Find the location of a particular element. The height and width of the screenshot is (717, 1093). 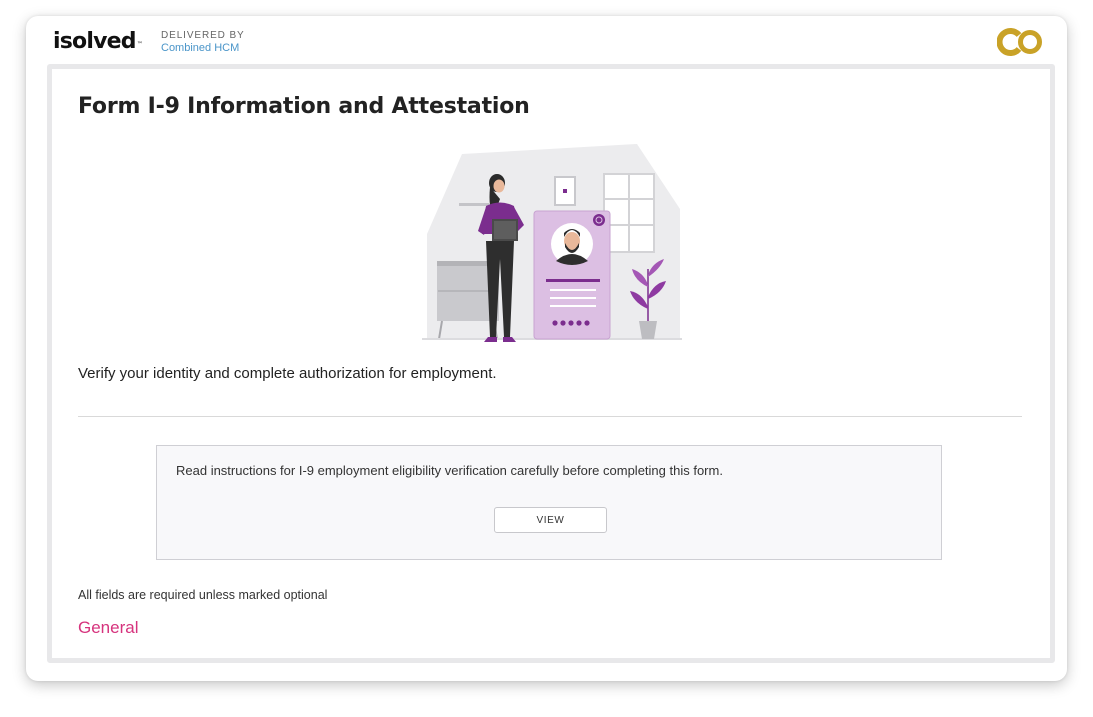

co-logo-icon is located at coordinates (1019, 42).